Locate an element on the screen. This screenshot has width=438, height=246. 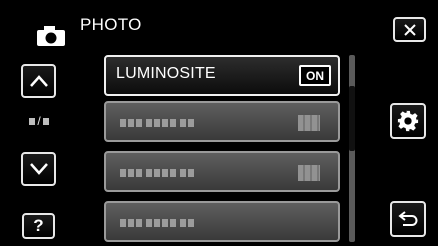
scroll-down-button is located at coordinates (38, 169).